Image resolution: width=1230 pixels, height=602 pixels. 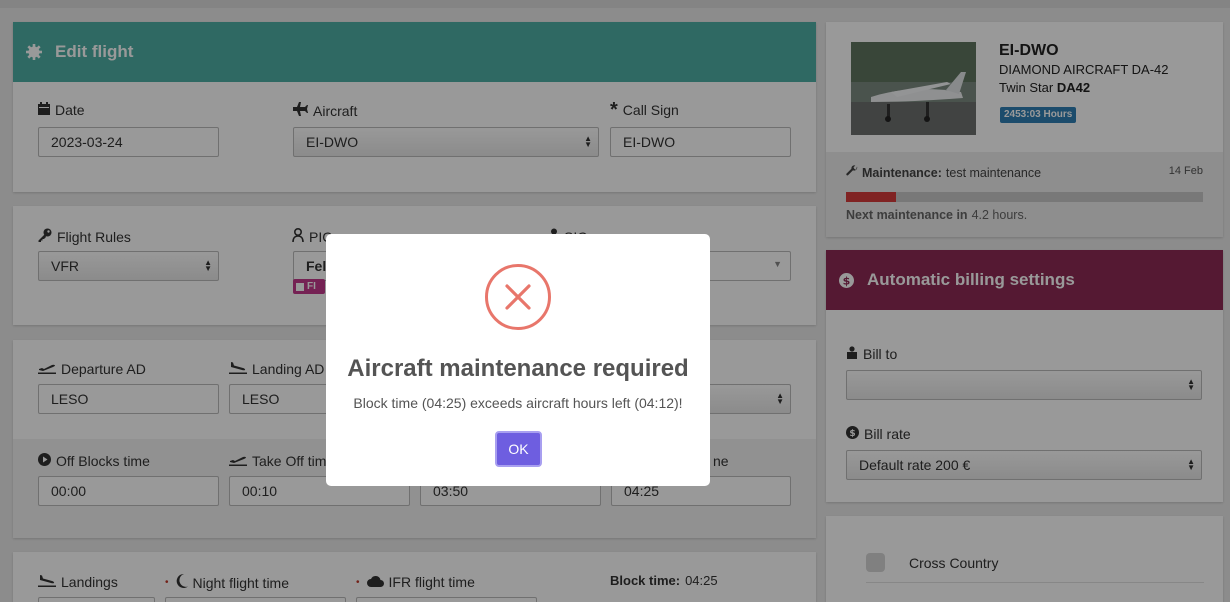 What do you see at coordinates (518, 449) in the screenshot?
I see `ok-button: OK` at bounding box center [518, 449].